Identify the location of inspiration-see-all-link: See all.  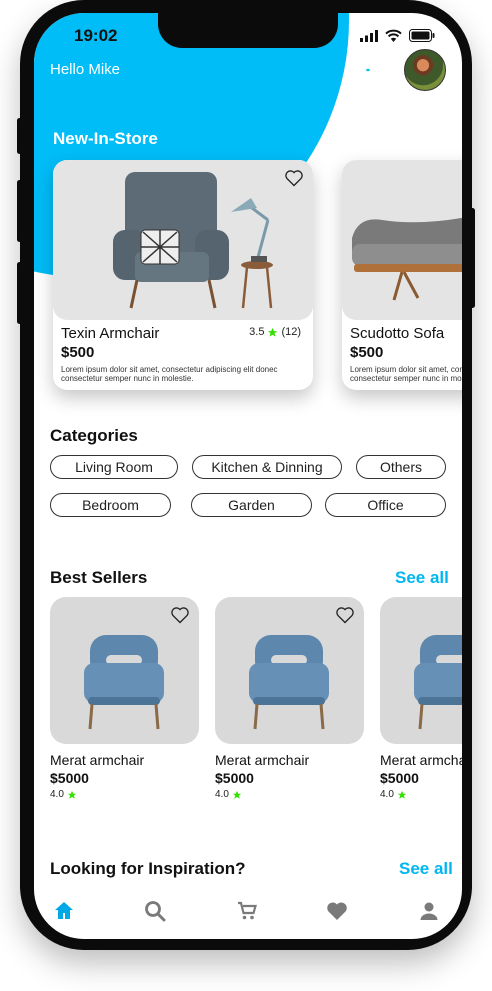
(426, 869).